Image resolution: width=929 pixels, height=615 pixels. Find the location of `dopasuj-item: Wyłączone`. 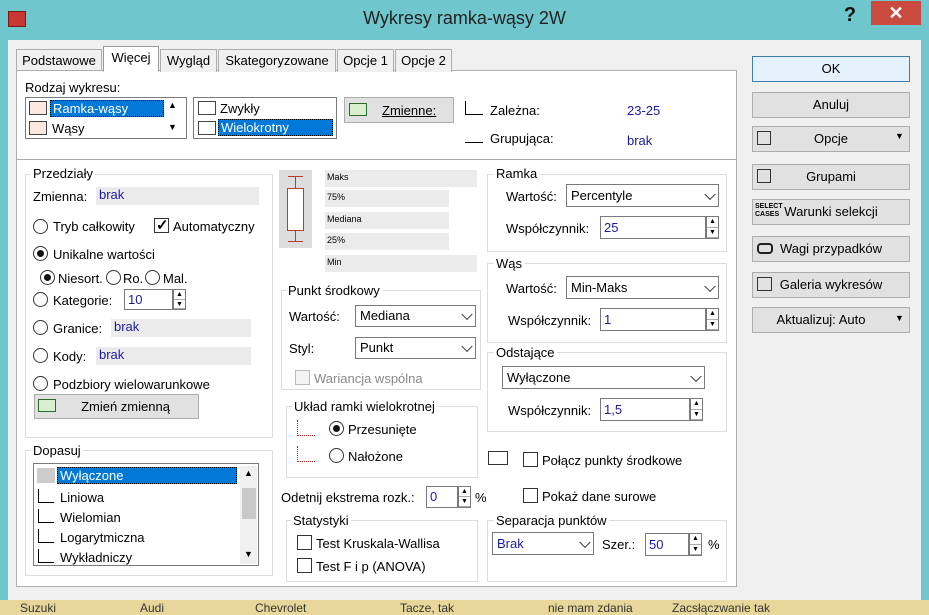

dopasuj-item: Wyłączone is located at coordinates (147, 475).